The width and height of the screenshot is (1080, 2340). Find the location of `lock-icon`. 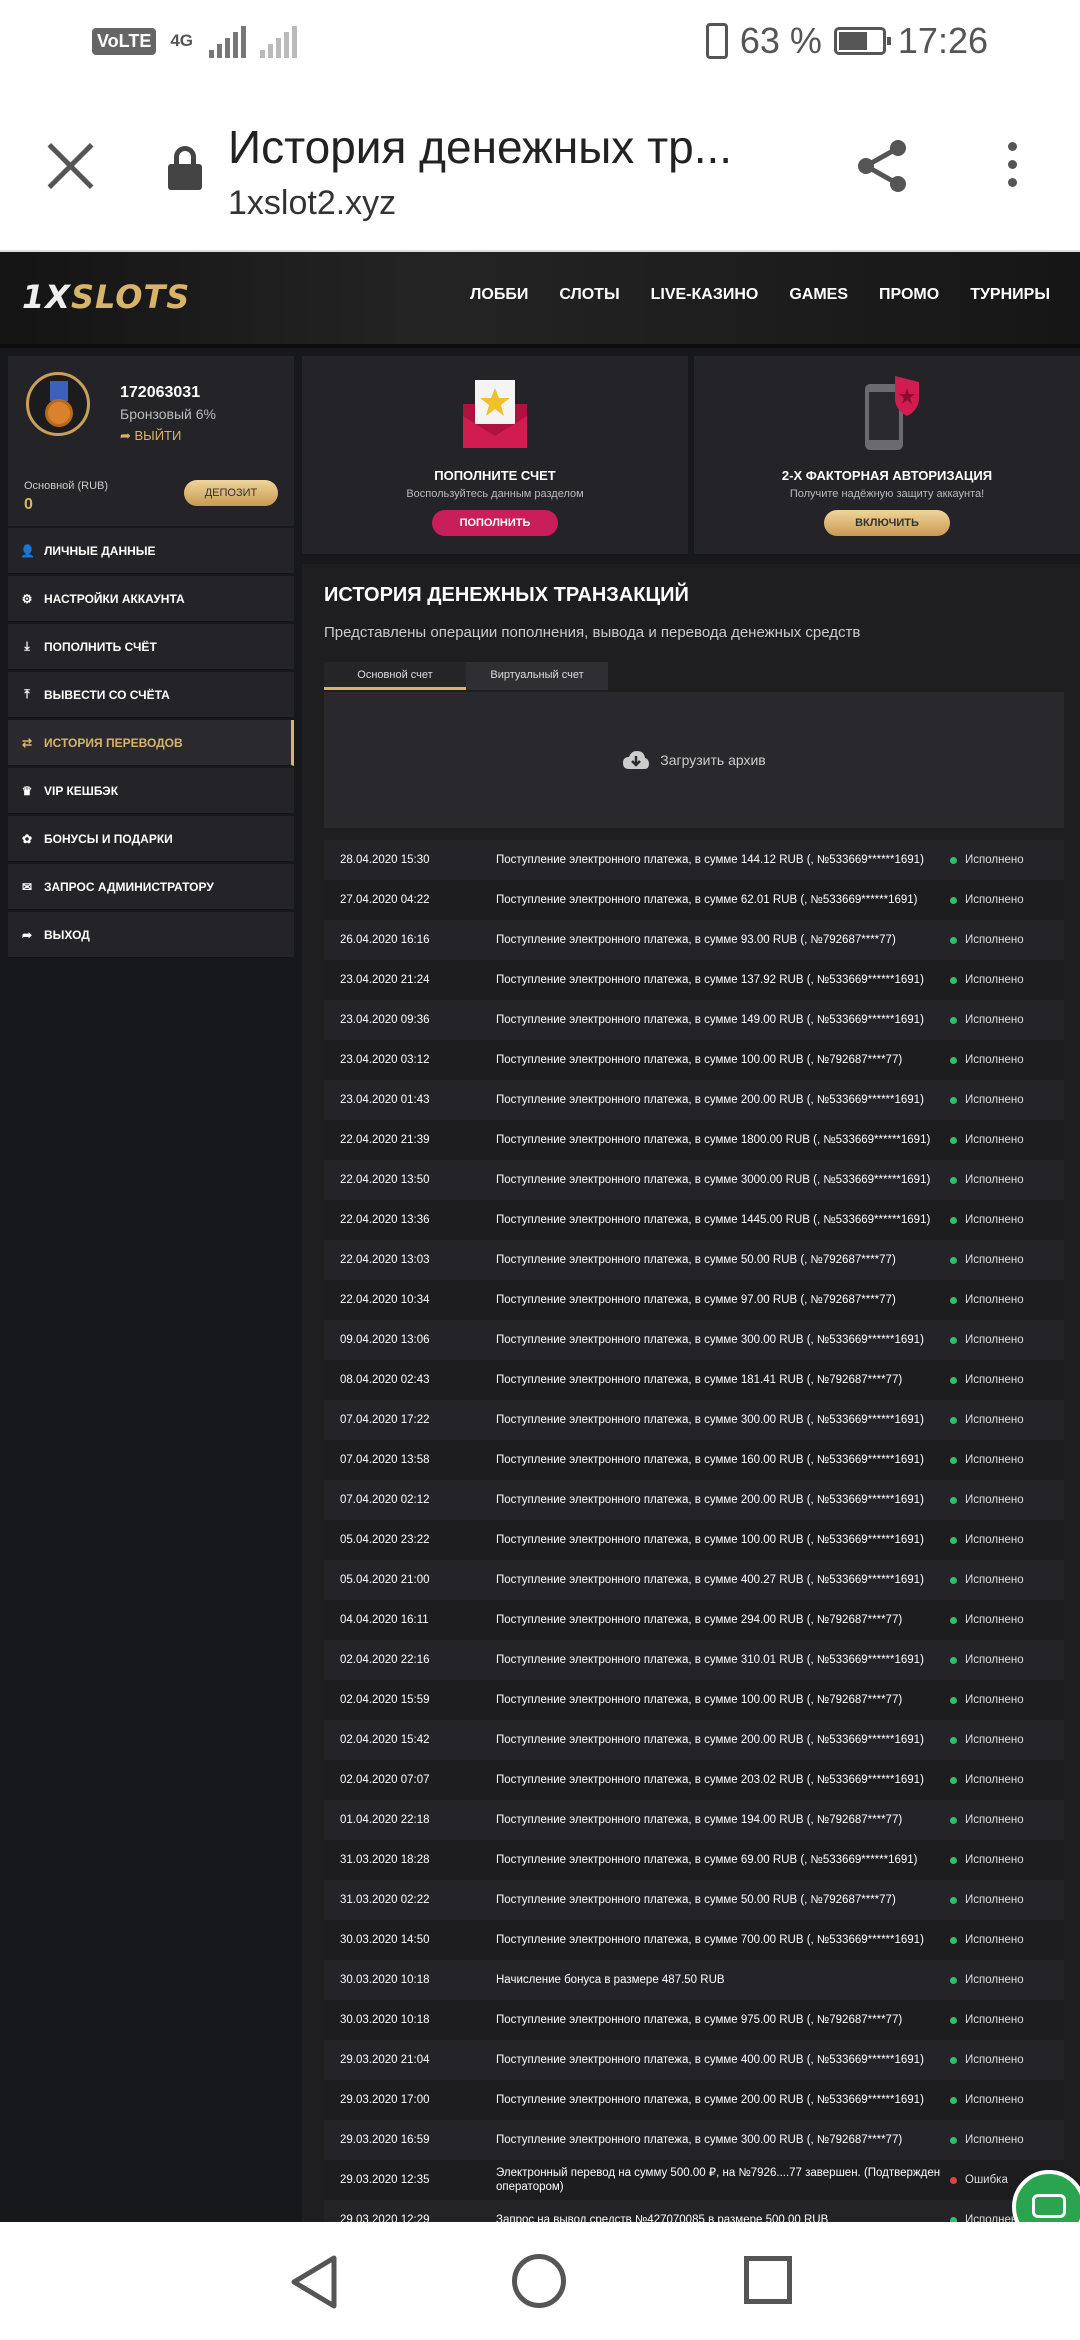

lock-icon is located at coordinates (185, 168).